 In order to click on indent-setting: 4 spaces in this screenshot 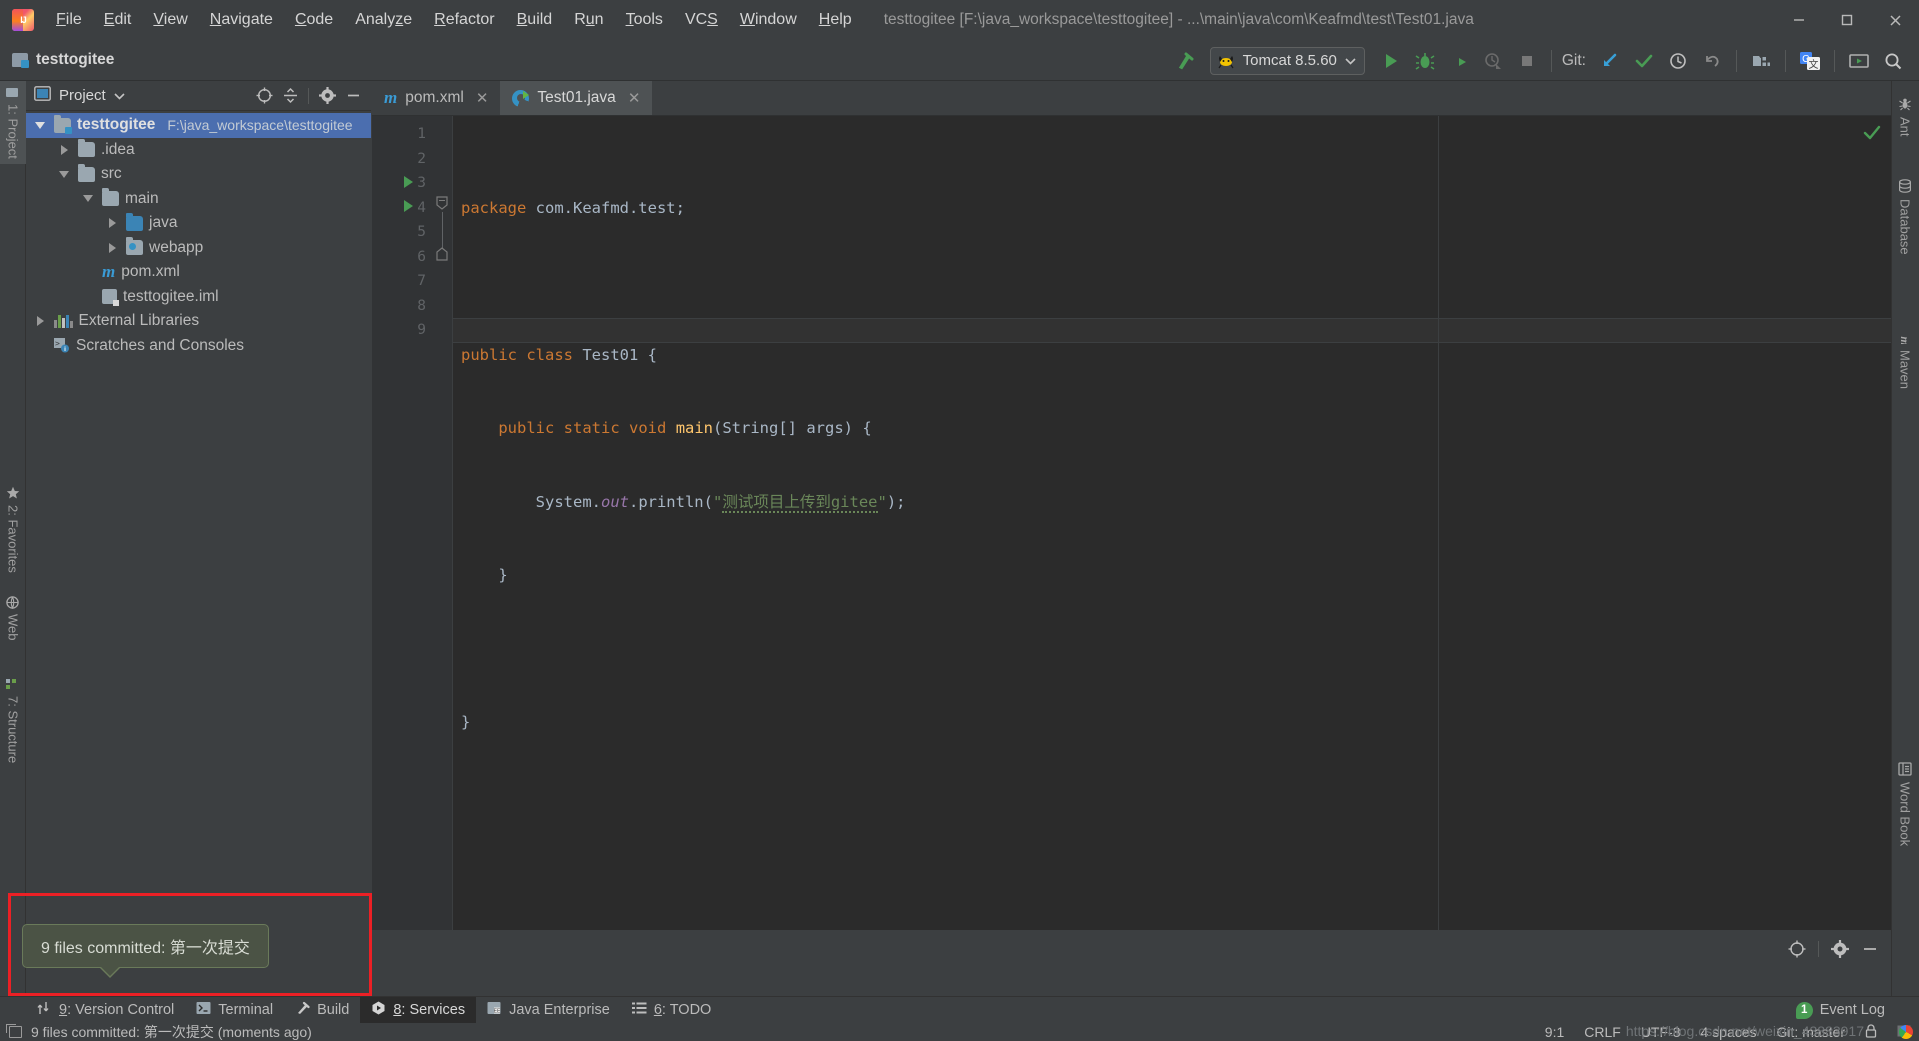, I will do `click(1728, 1032)`.